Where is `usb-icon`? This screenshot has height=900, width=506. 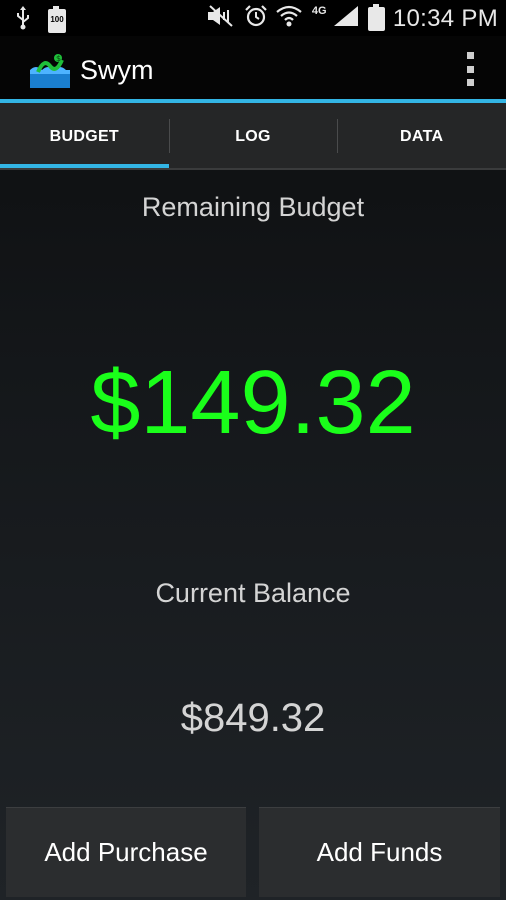 usb-icon is located at coordinates (23, 20).